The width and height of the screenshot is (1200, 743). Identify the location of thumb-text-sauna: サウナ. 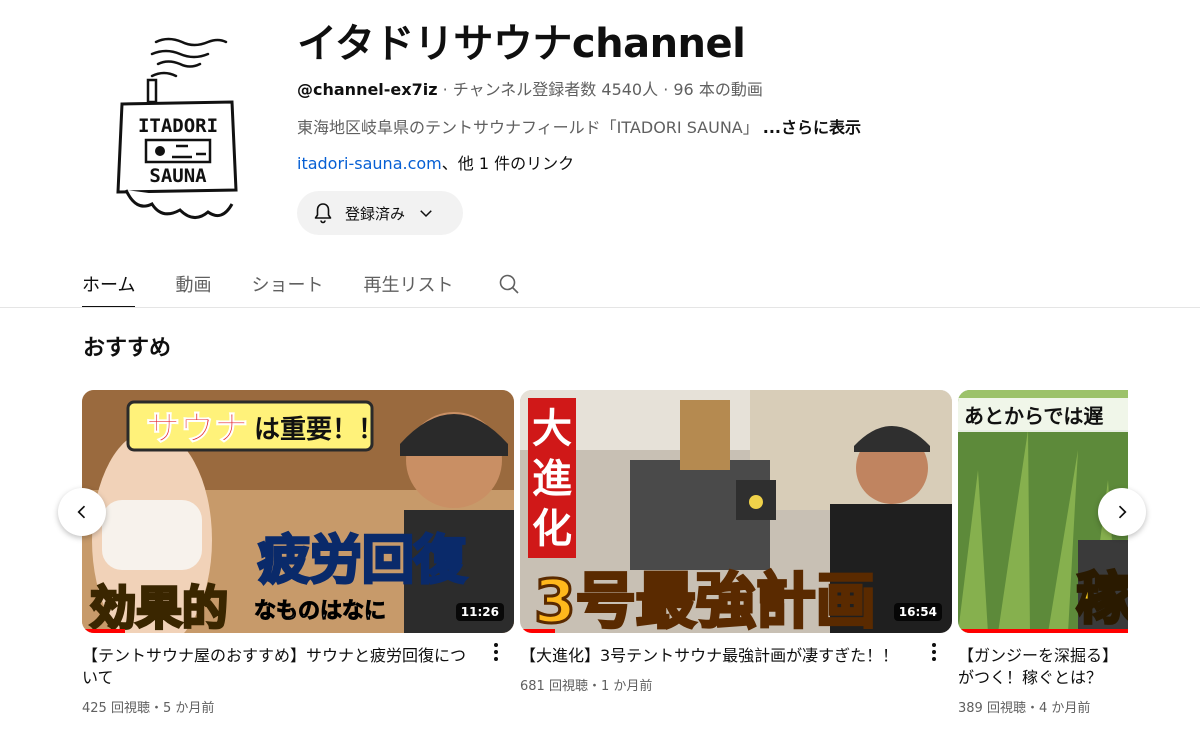
(197, 429).